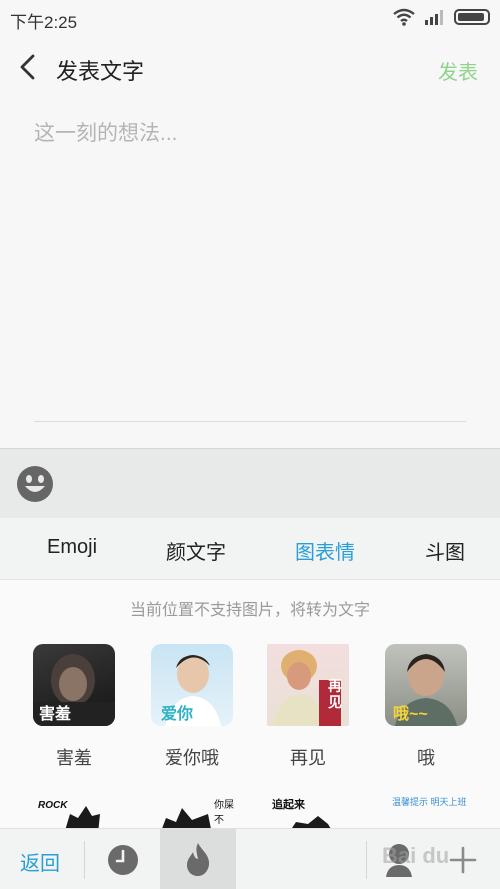  Describe the element at coordinates (249, 610) in the screenshot. I see `notice-text: 当前位置不支持图片，将转为文字` at that location.